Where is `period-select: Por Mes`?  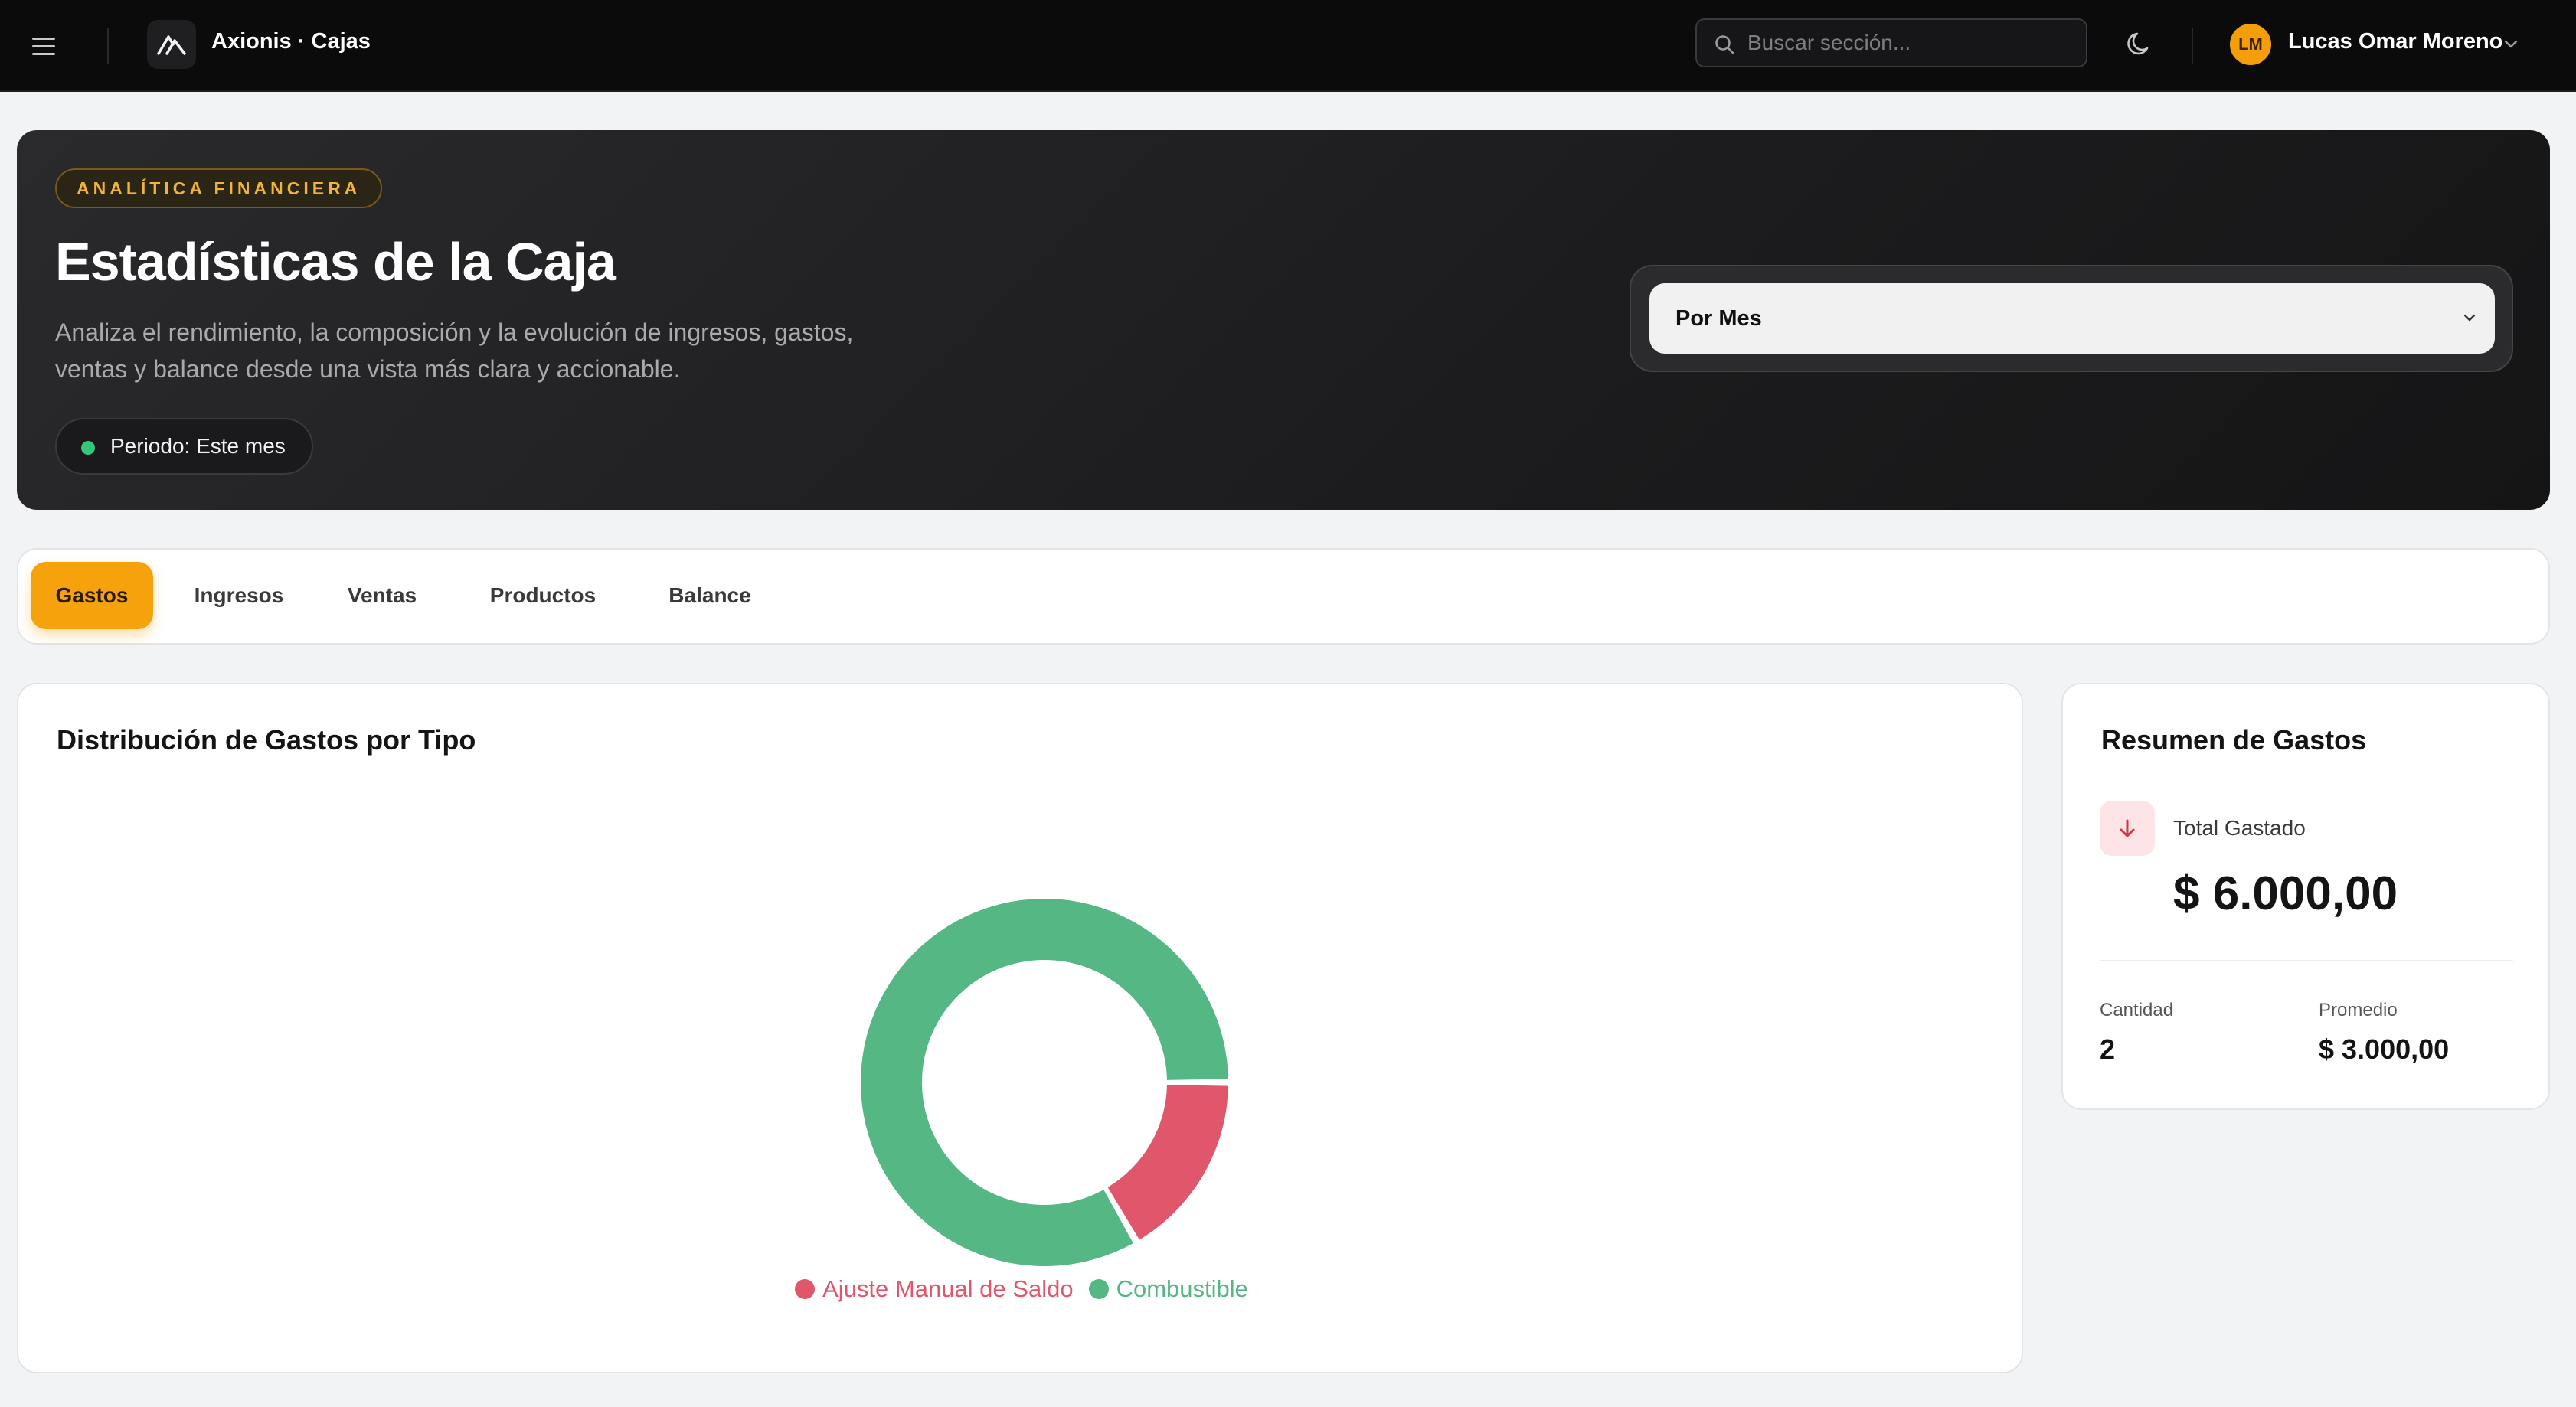 period-select: Por Mes is located at coordinates (2072, 318).